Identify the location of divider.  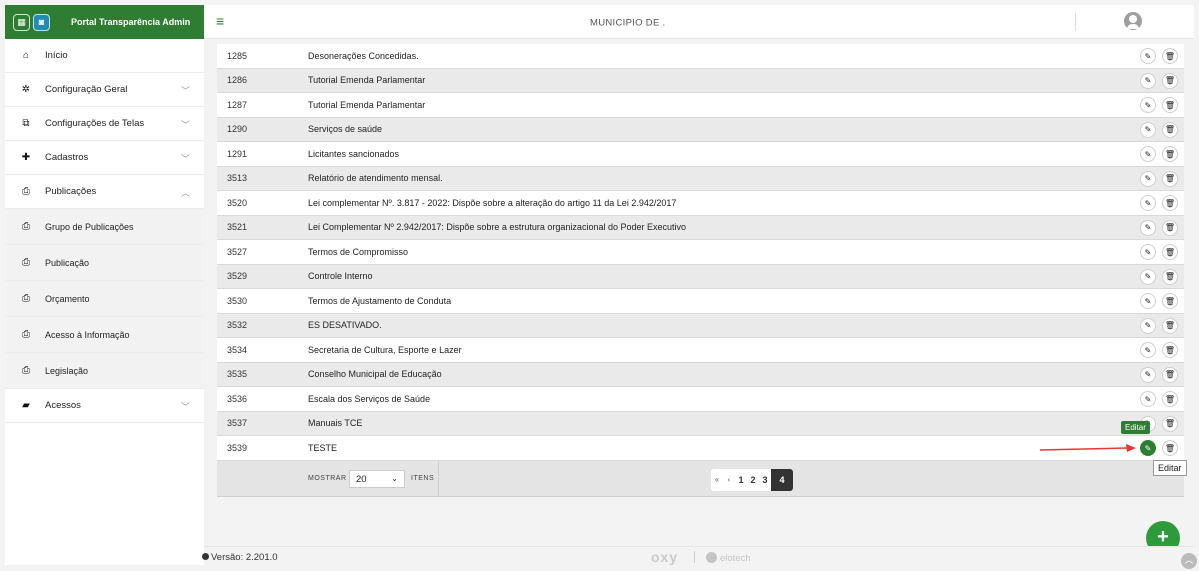
(1075, 22).